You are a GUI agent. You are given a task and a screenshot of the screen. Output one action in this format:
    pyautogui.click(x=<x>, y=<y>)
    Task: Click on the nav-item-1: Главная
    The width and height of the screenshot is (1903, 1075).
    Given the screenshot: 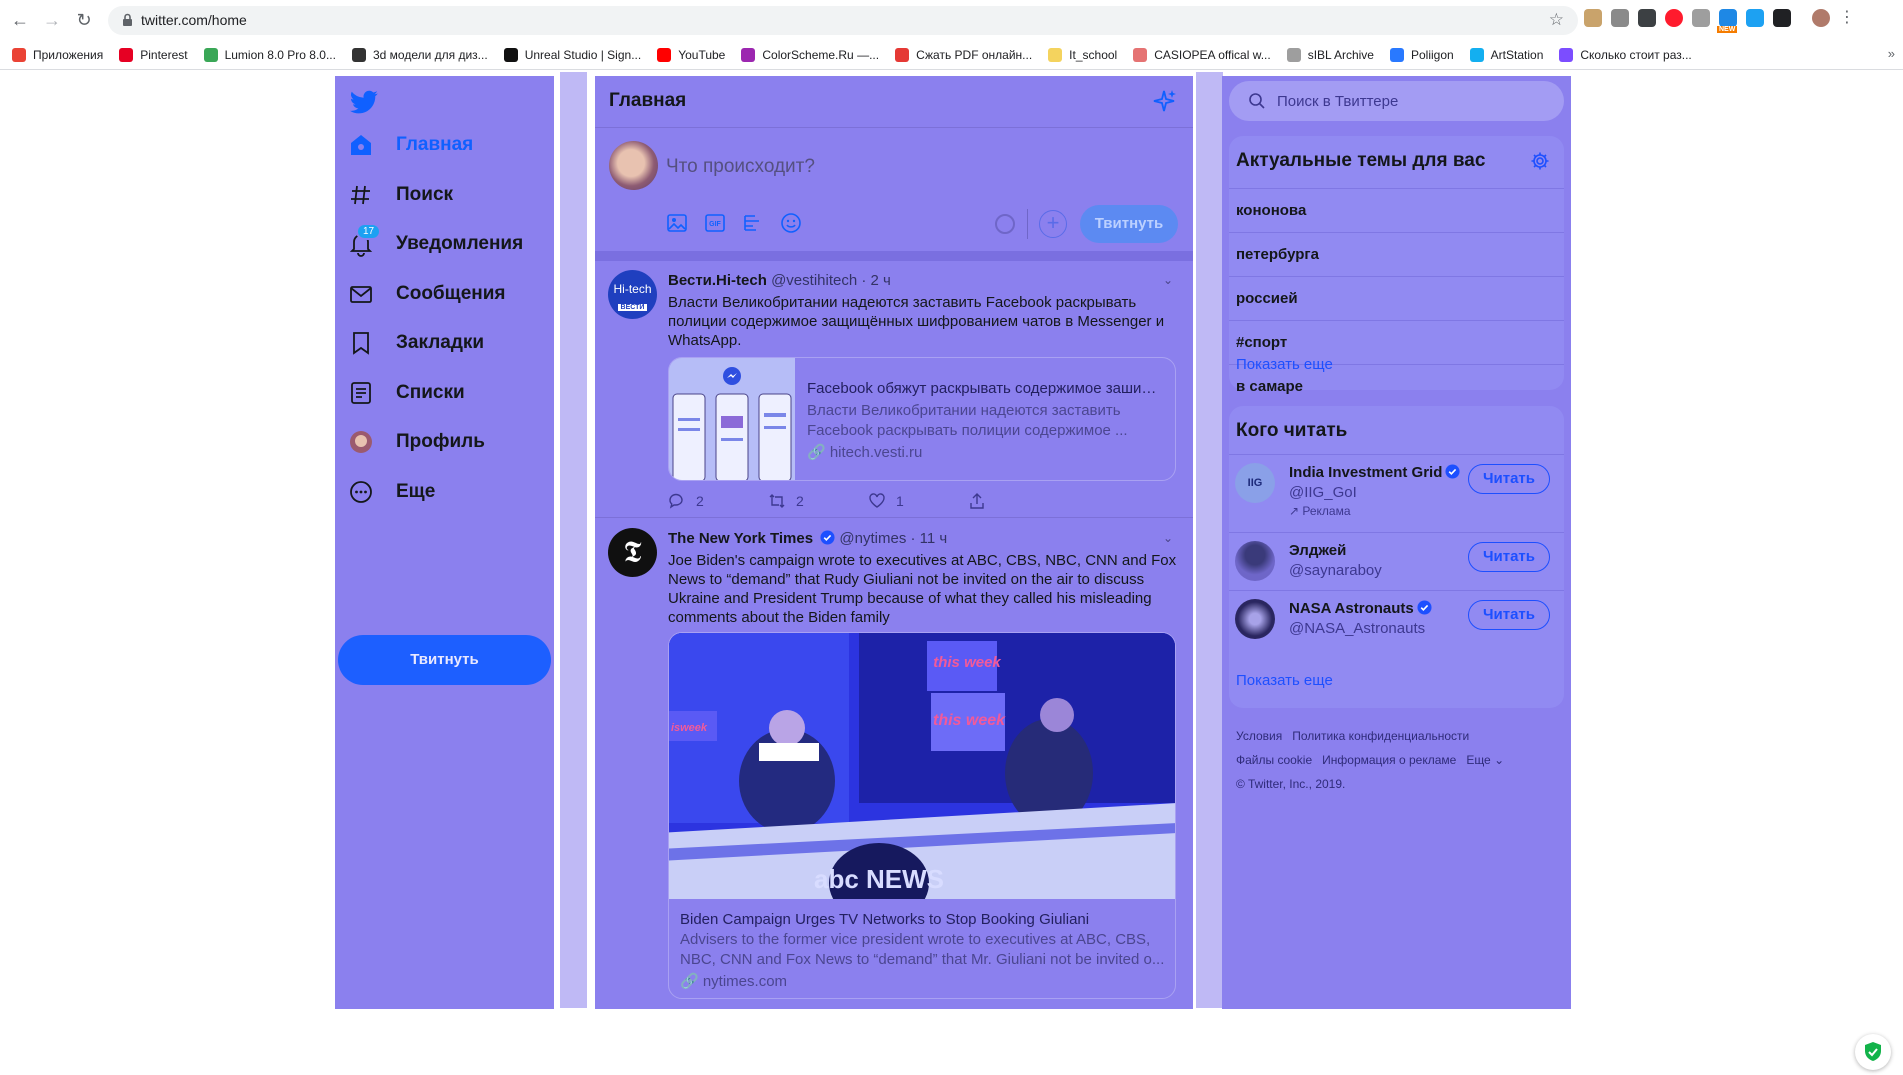 What is the action you would take?
    pyautogui.click(x=444, y=145)
    